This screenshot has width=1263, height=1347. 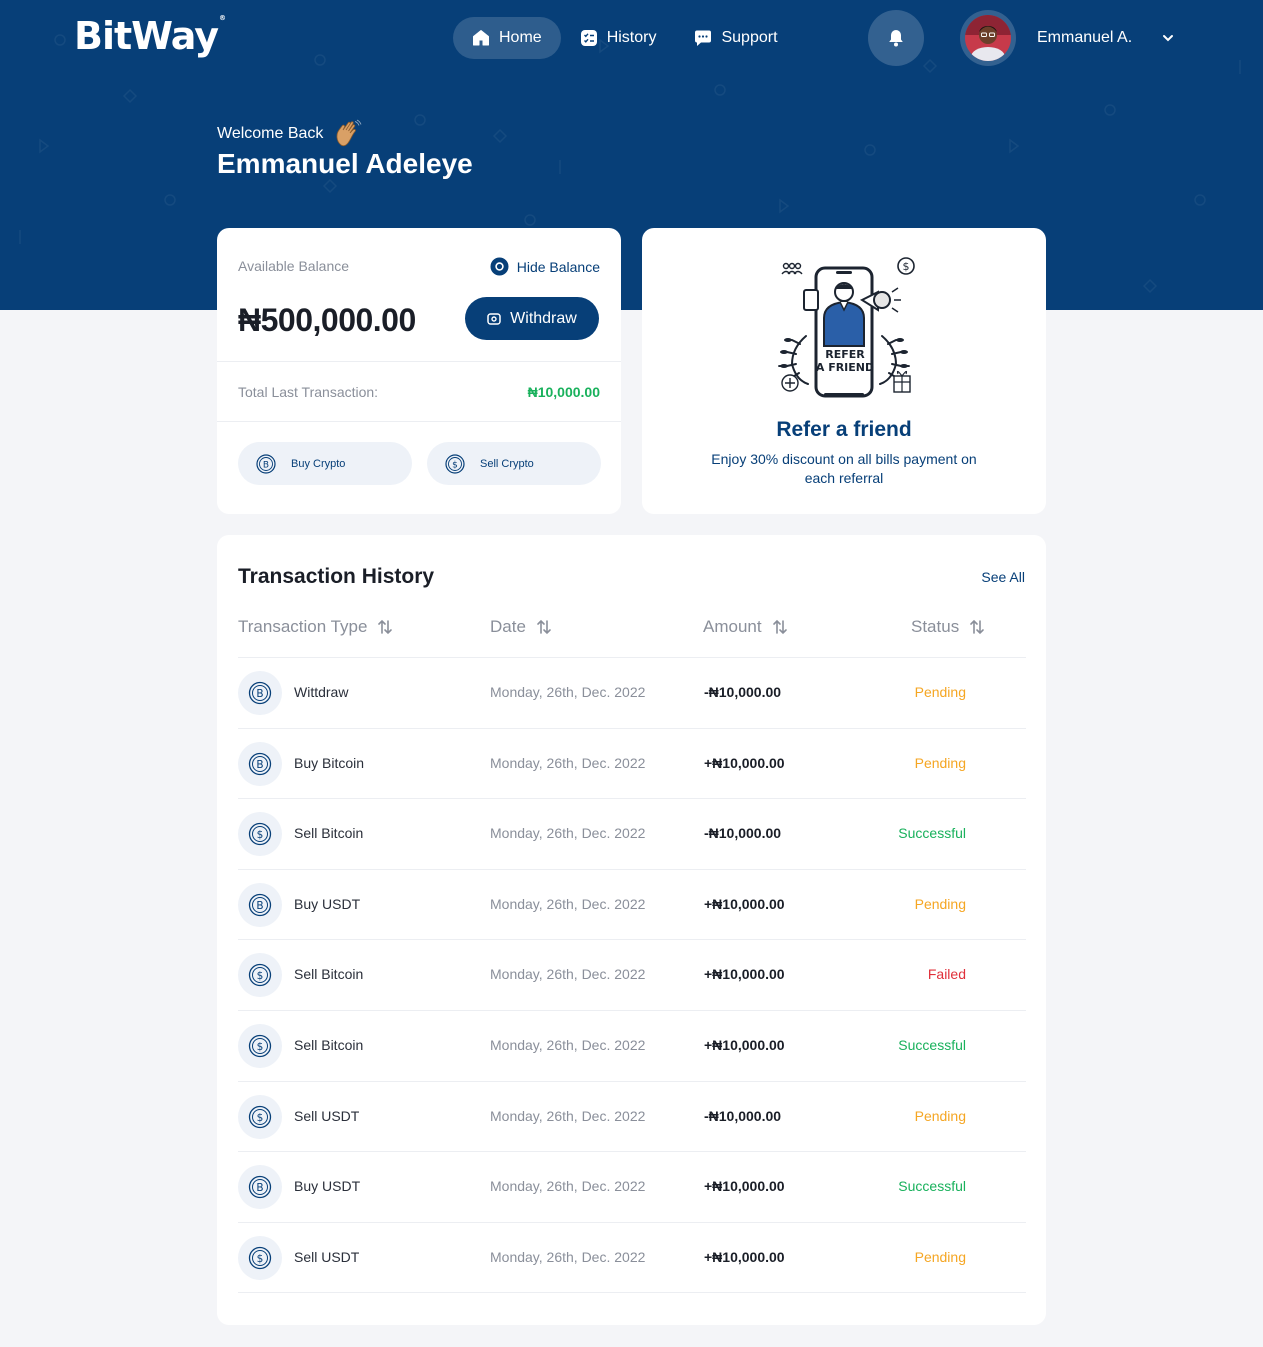 I want to click on last-transaction-value: ₦10,000.00, so click(x=563, y=392).